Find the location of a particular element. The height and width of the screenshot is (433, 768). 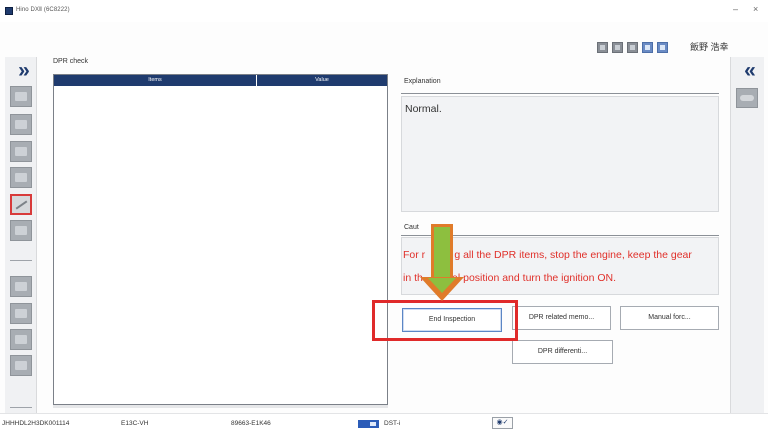

ecu-icon is located at coordinates (21, 177).